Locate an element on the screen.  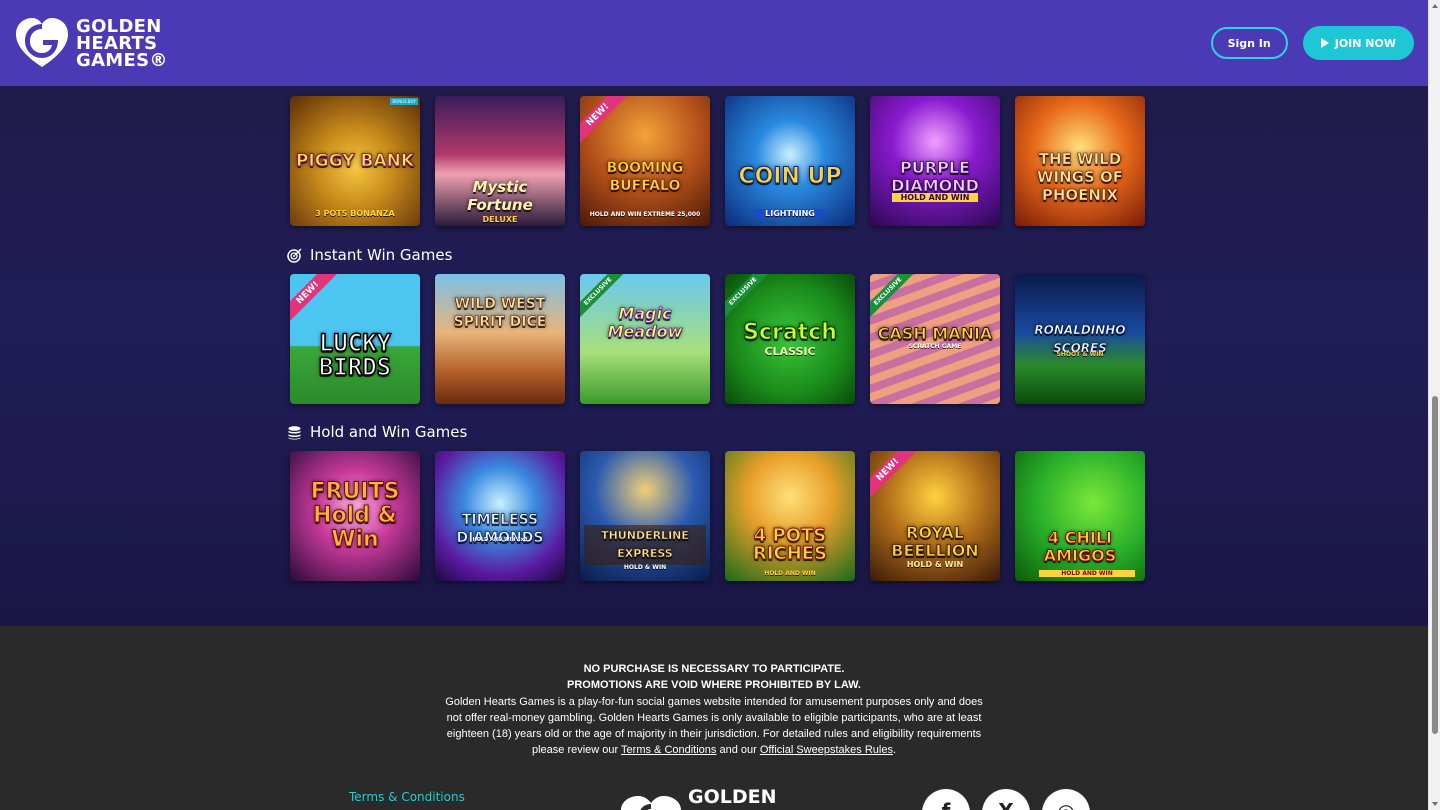
footer-terms-link: Terms & Conditions is located at coordinates (407, 797).